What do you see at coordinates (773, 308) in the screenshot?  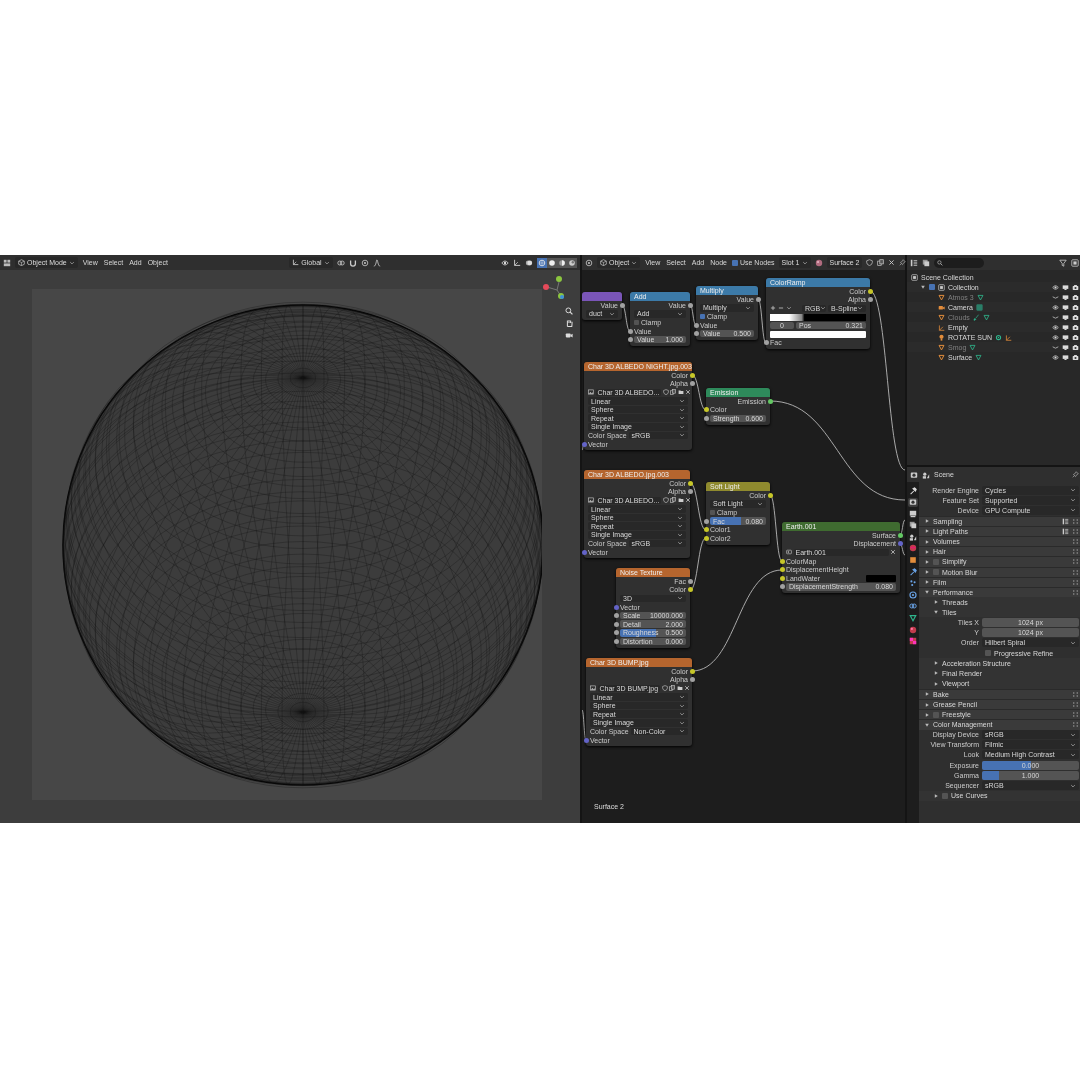 I see `plus-icon` at bounding box center [773, 308].